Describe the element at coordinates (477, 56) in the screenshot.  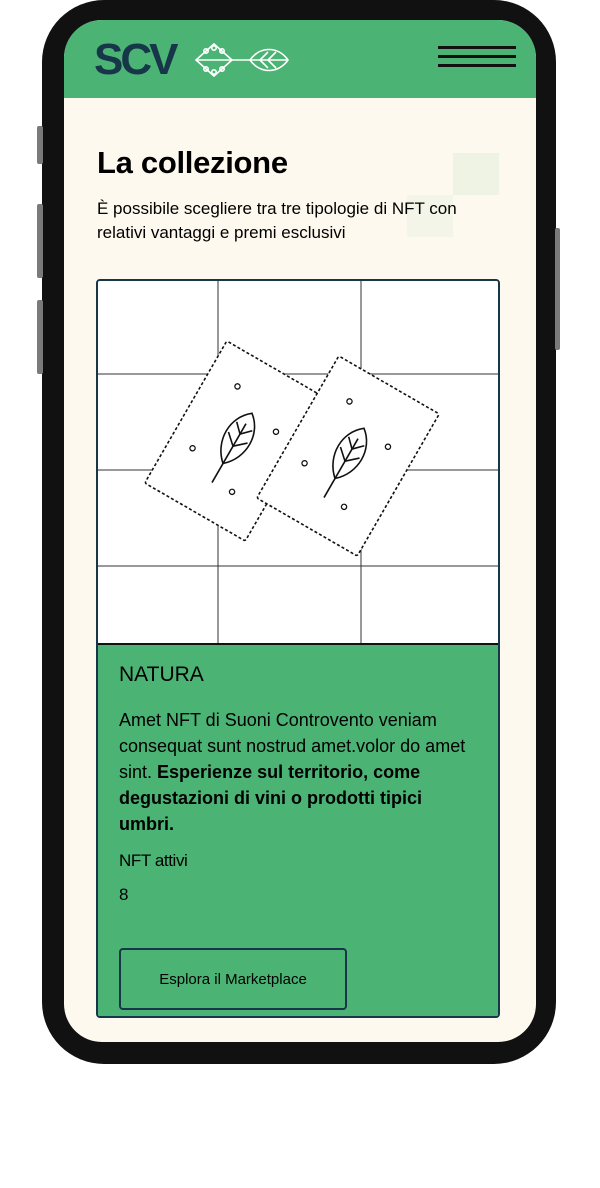
I see `hamburger-menu-icon` at that location.